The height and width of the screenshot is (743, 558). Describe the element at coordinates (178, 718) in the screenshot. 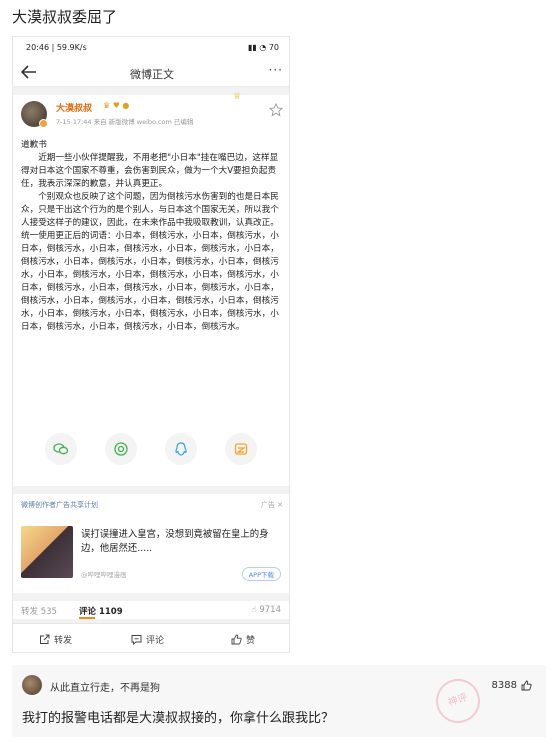

I see `comment-text: 我打的报警电话都是大漠叔叔接的，你拿什么跟我比？` at that location.